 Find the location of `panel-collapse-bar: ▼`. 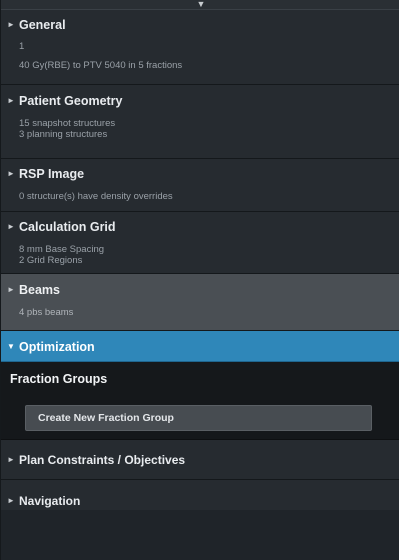

panel-collapse-bar: ▼ is located at coordinates (200, 5).